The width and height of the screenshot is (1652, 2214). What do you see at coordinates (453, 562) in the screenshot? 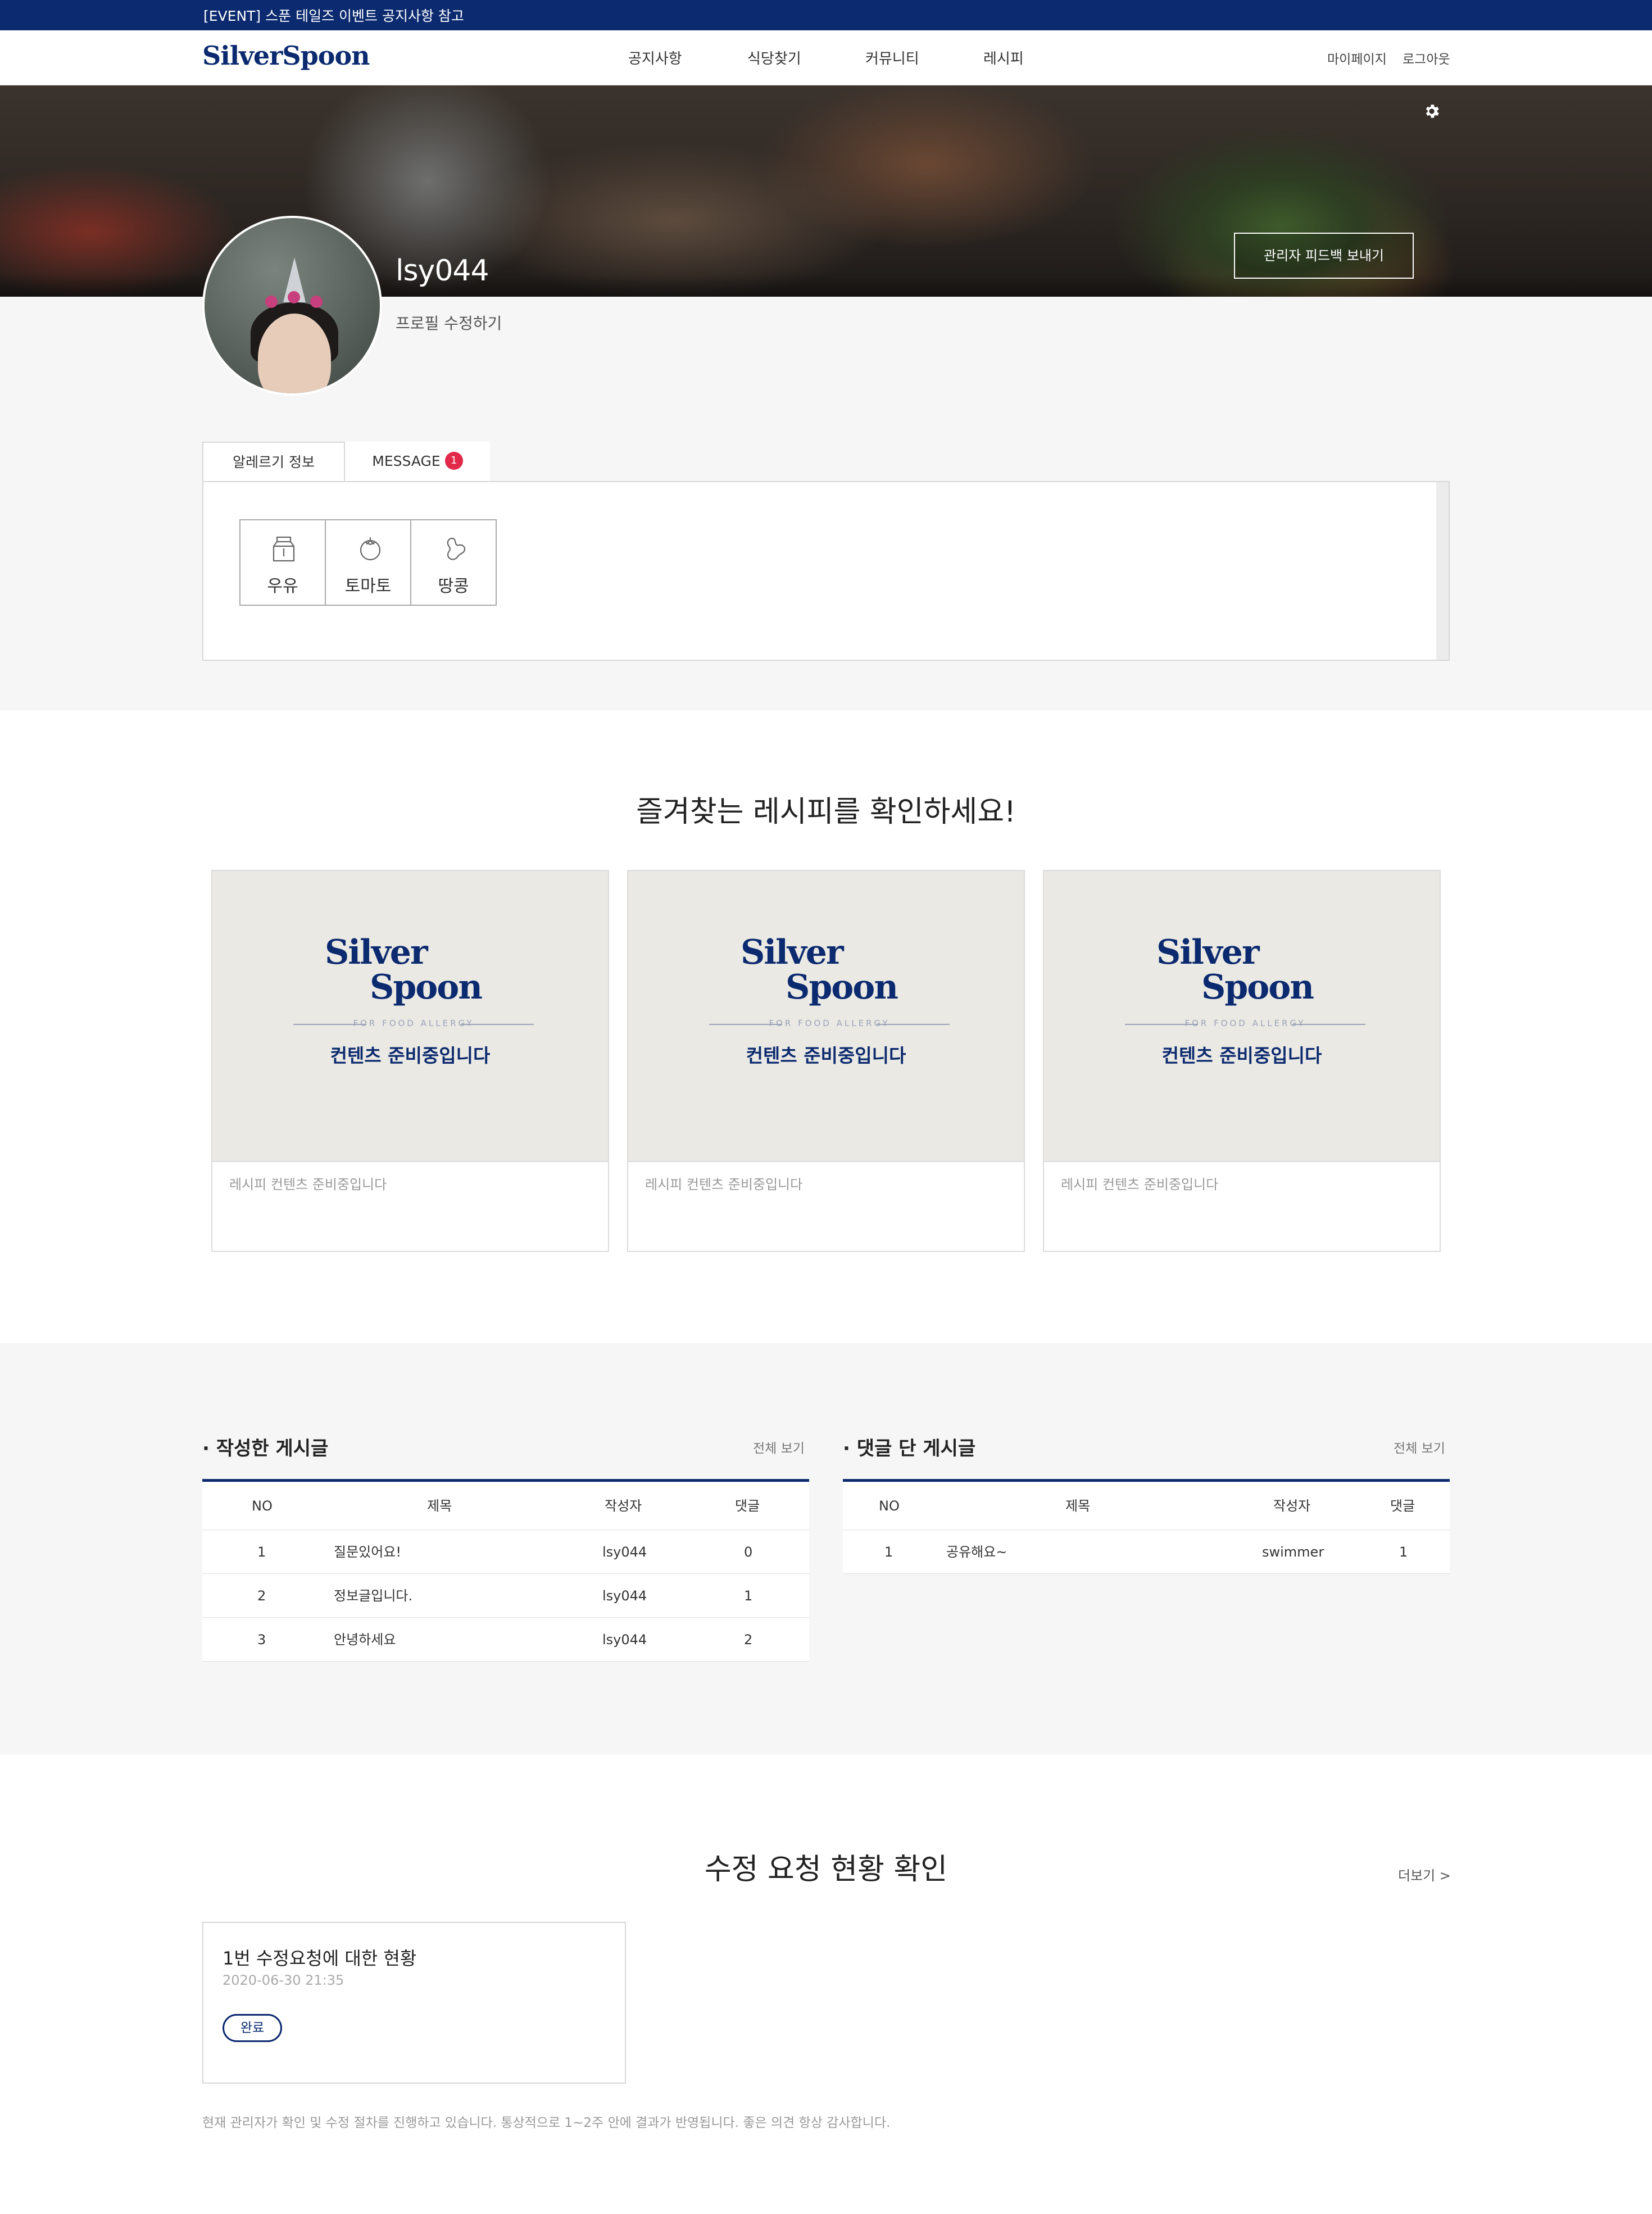
I see `allergy-item-peanut: 땅콩` at bounding box center [453, 562].